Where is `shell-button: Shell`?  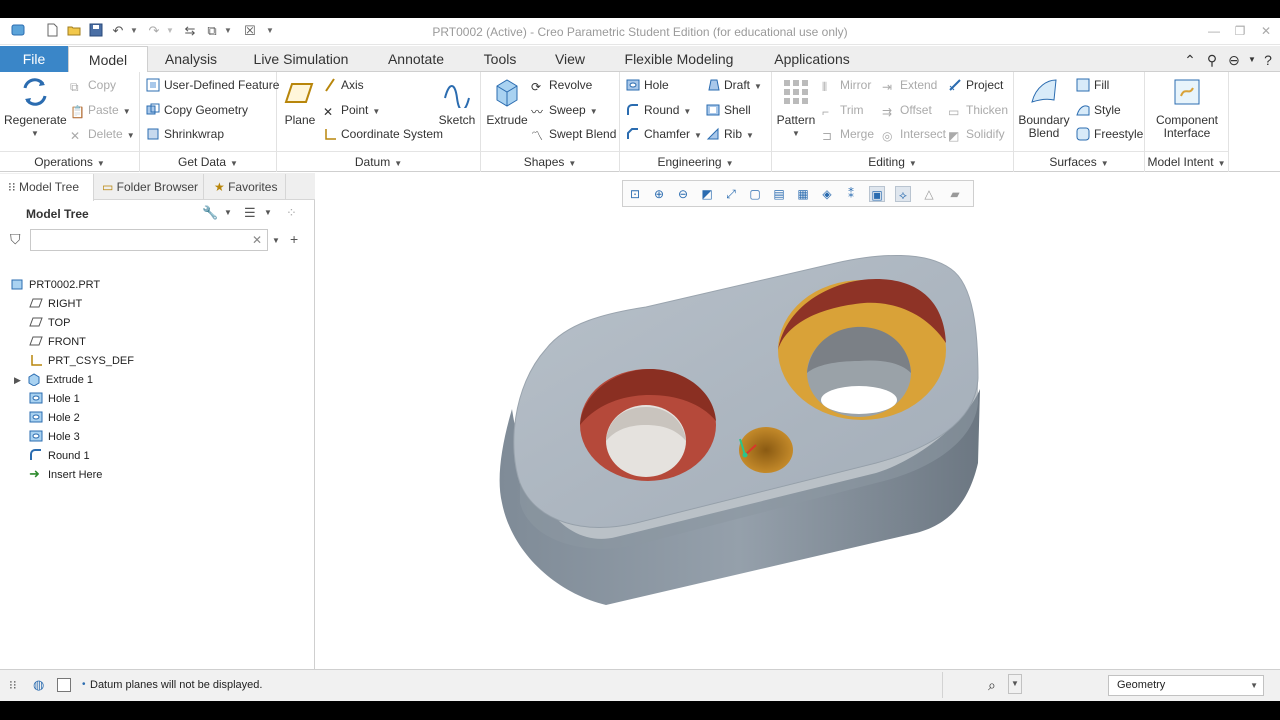 shell-button: Shell is located at coordinates (728, 110).